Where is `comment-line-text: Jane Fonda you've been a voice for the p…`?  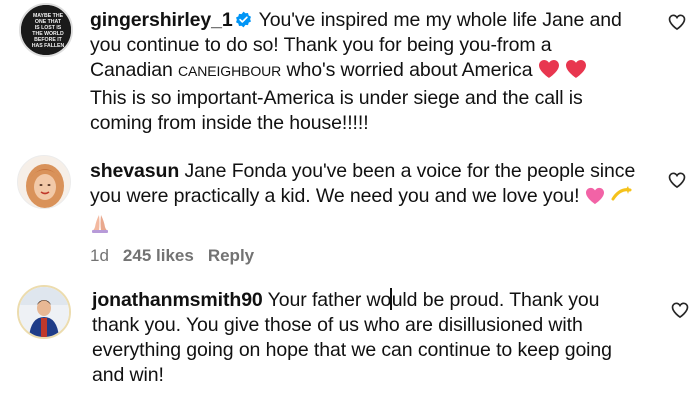 comment-line-text: Jane Fonda you've been a voice for the p… is located at coordinates (410, 171).